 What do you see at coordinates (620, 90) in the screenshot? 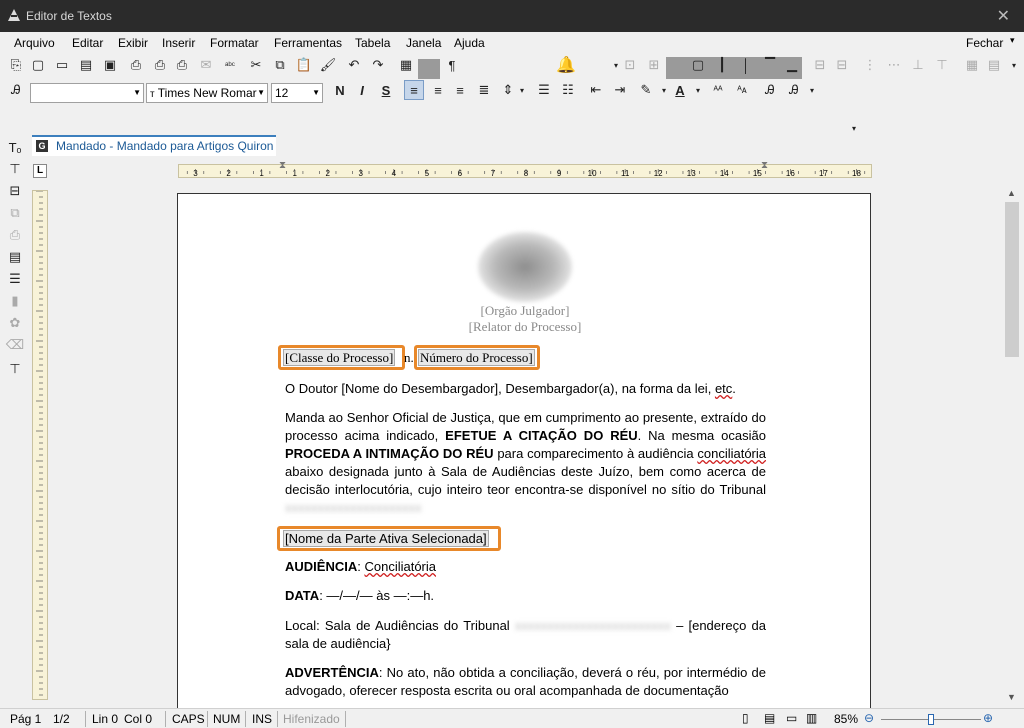
I see `increase-indent-icon: ⇥` at bounding box center [620, 90].